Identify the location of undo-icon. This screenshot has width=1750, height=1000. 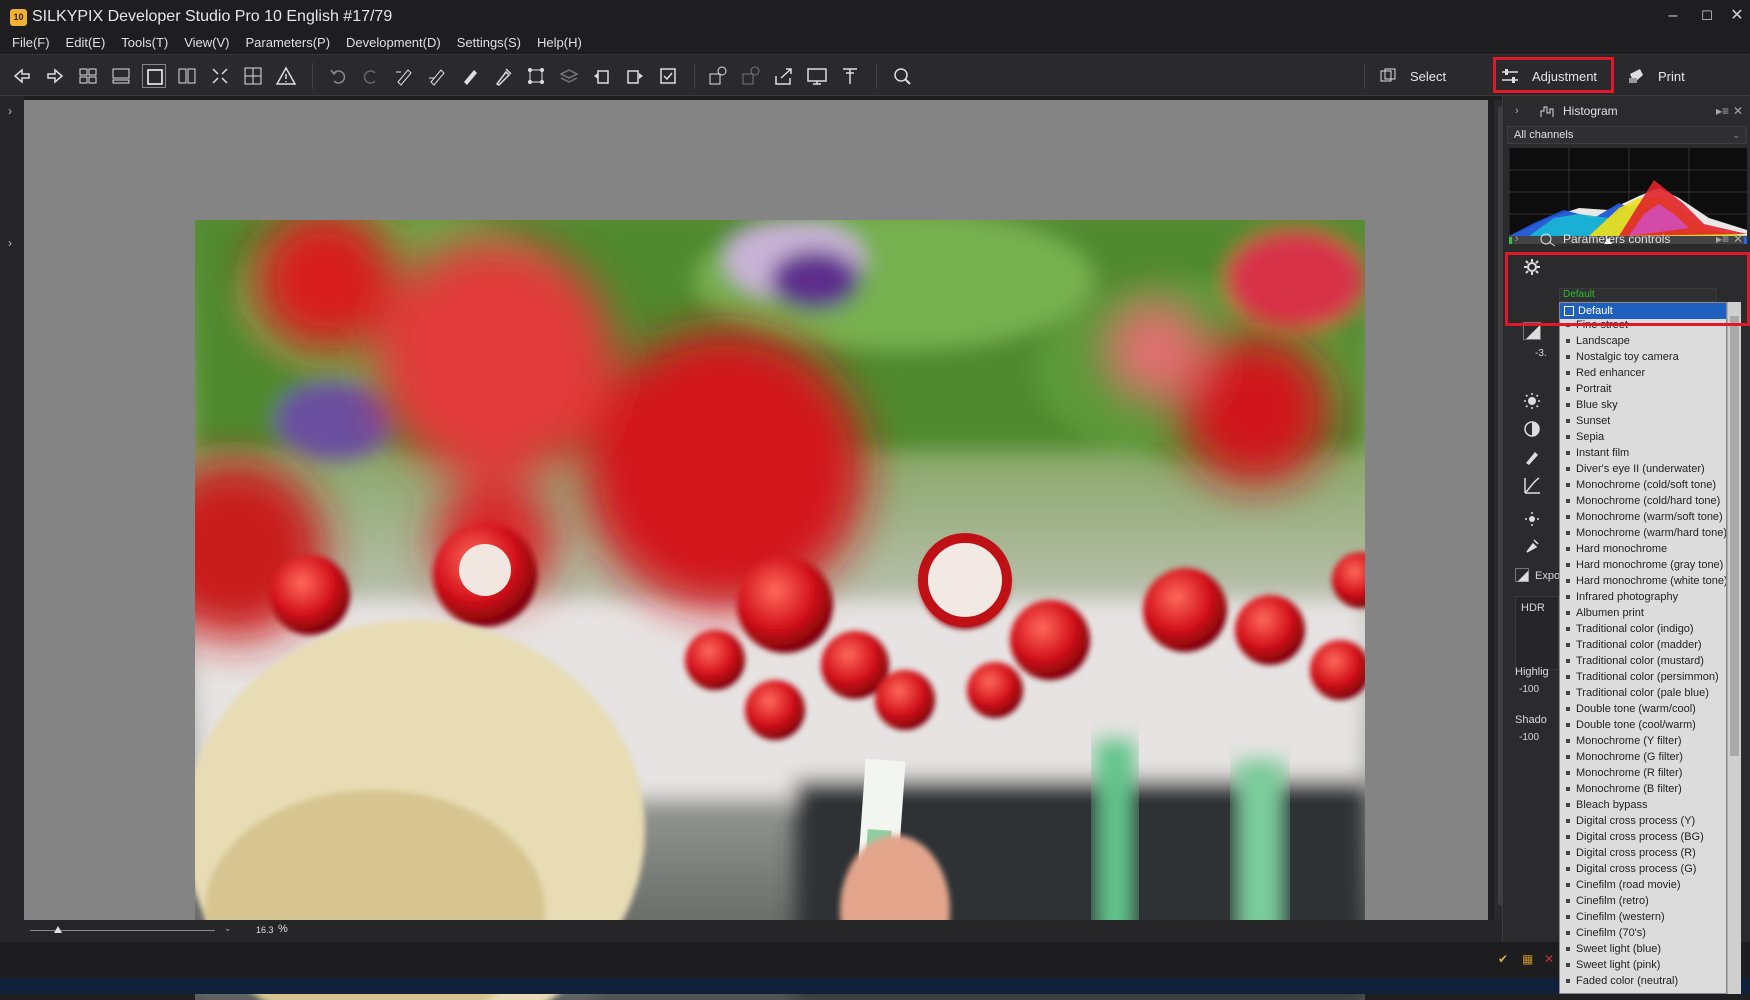
(338, 76).